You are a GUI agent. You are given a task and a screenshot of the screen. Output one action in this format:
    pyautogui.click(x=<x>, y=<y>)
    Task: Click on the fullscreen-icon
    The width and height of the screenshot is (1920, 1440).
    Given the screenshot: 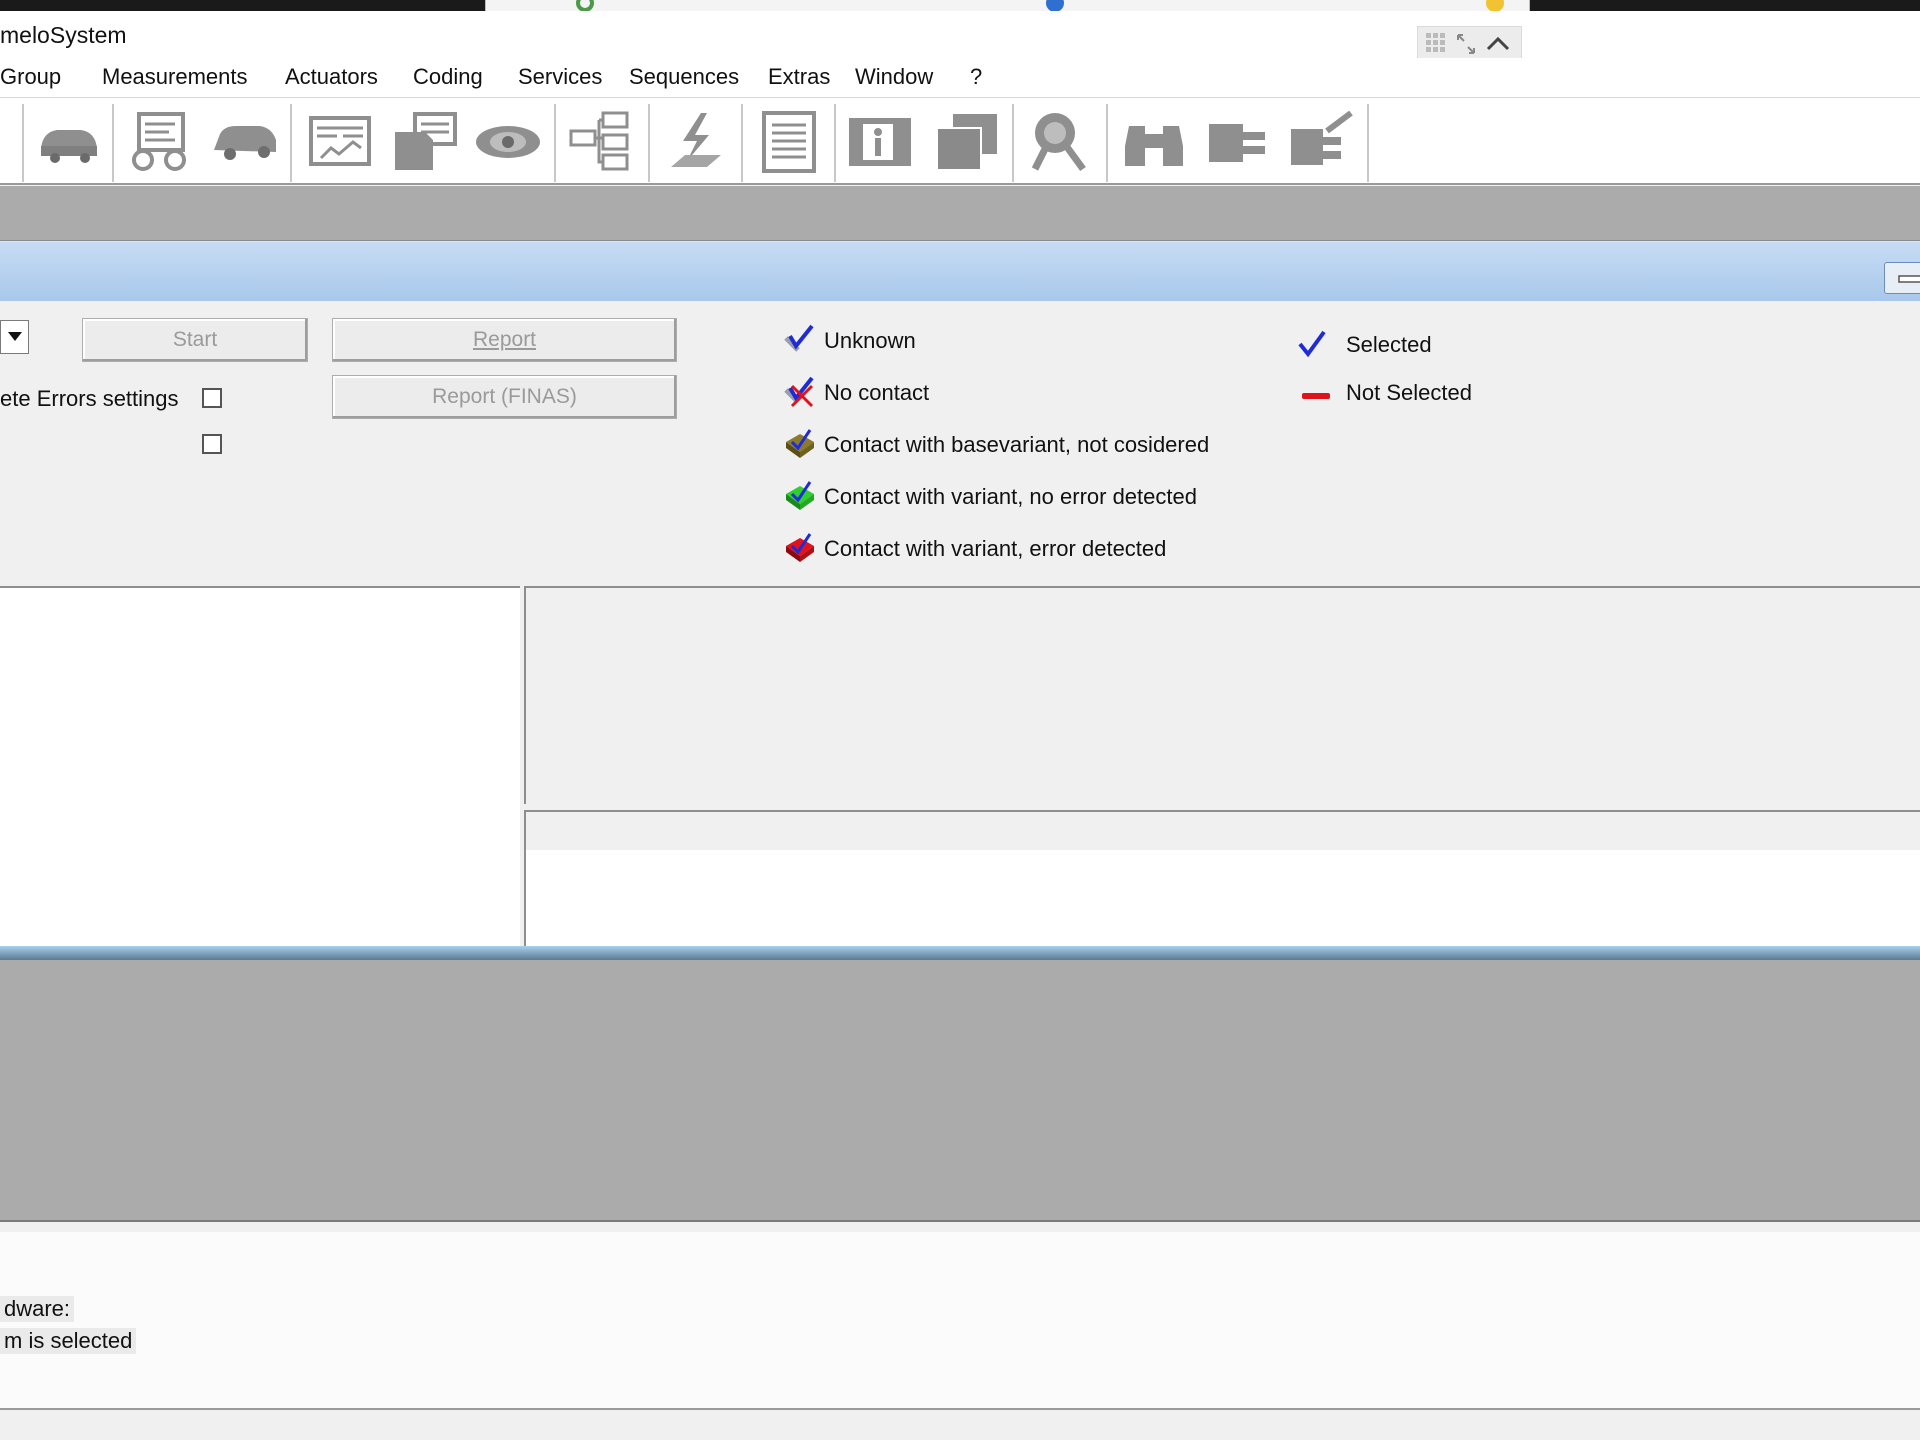 What is the action you would take?
    pyautogui.click(x=1466, y=44)
    